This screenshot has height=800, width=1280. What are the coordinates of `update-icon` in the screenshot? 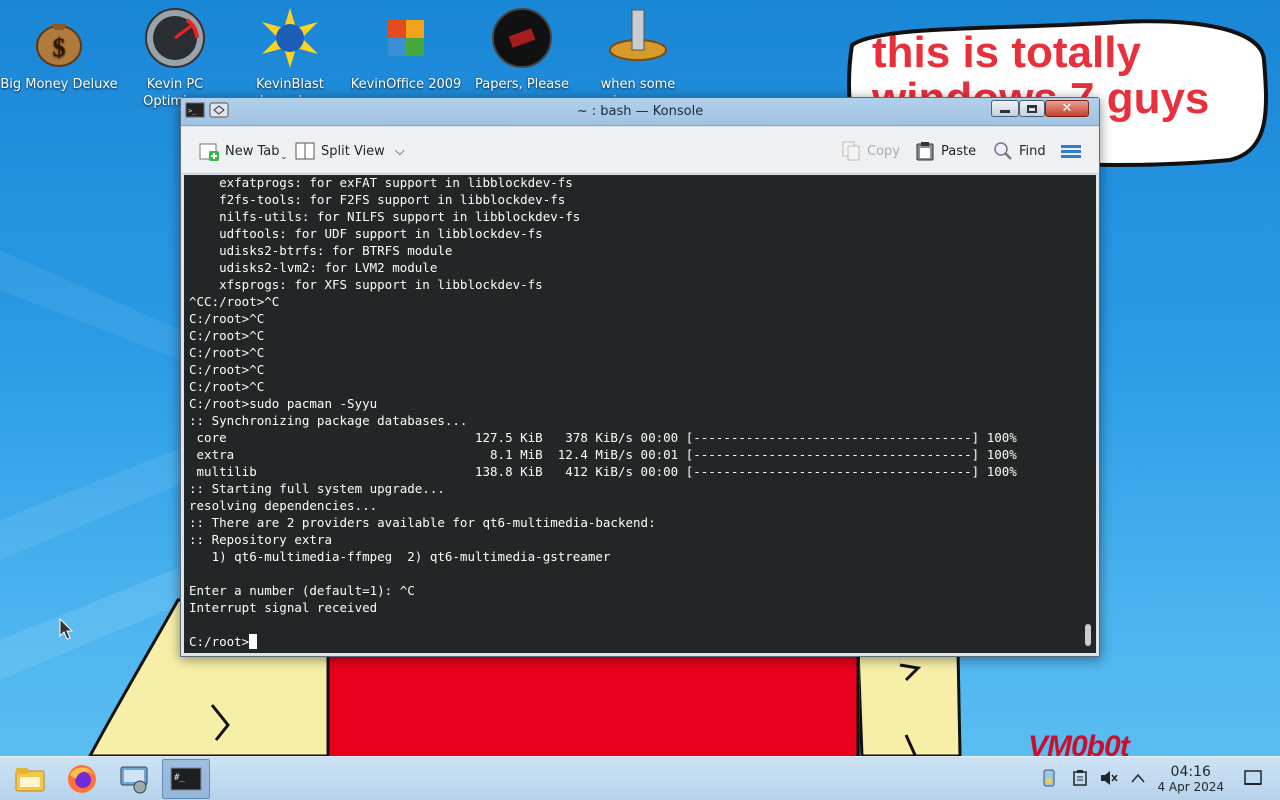 It's located at (1049, 778).